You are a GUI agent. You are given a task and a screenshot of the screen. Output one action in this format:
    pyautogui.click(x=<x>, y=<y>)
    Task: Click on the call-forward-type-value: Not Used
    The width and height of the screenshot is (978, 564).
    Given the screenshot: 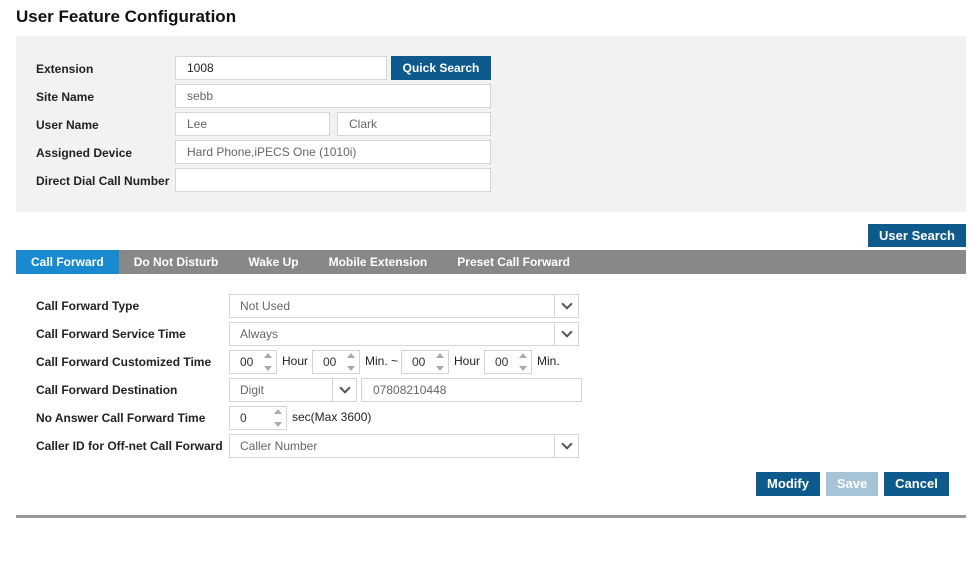 What is the action you would take?
    pyautogui.click(x=265, y=306)
    